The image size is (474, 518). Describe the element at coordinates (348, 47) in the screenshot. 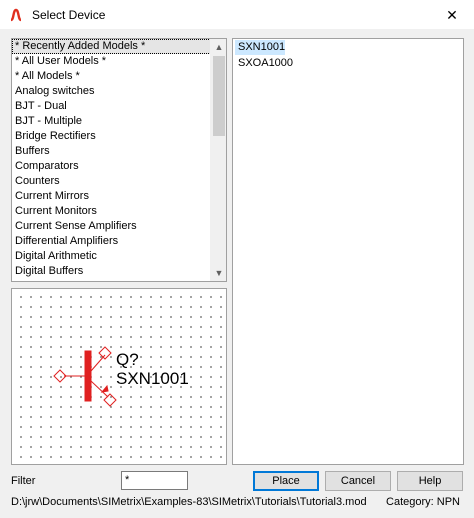

I see `model-list-row: SXN1001` at that location.